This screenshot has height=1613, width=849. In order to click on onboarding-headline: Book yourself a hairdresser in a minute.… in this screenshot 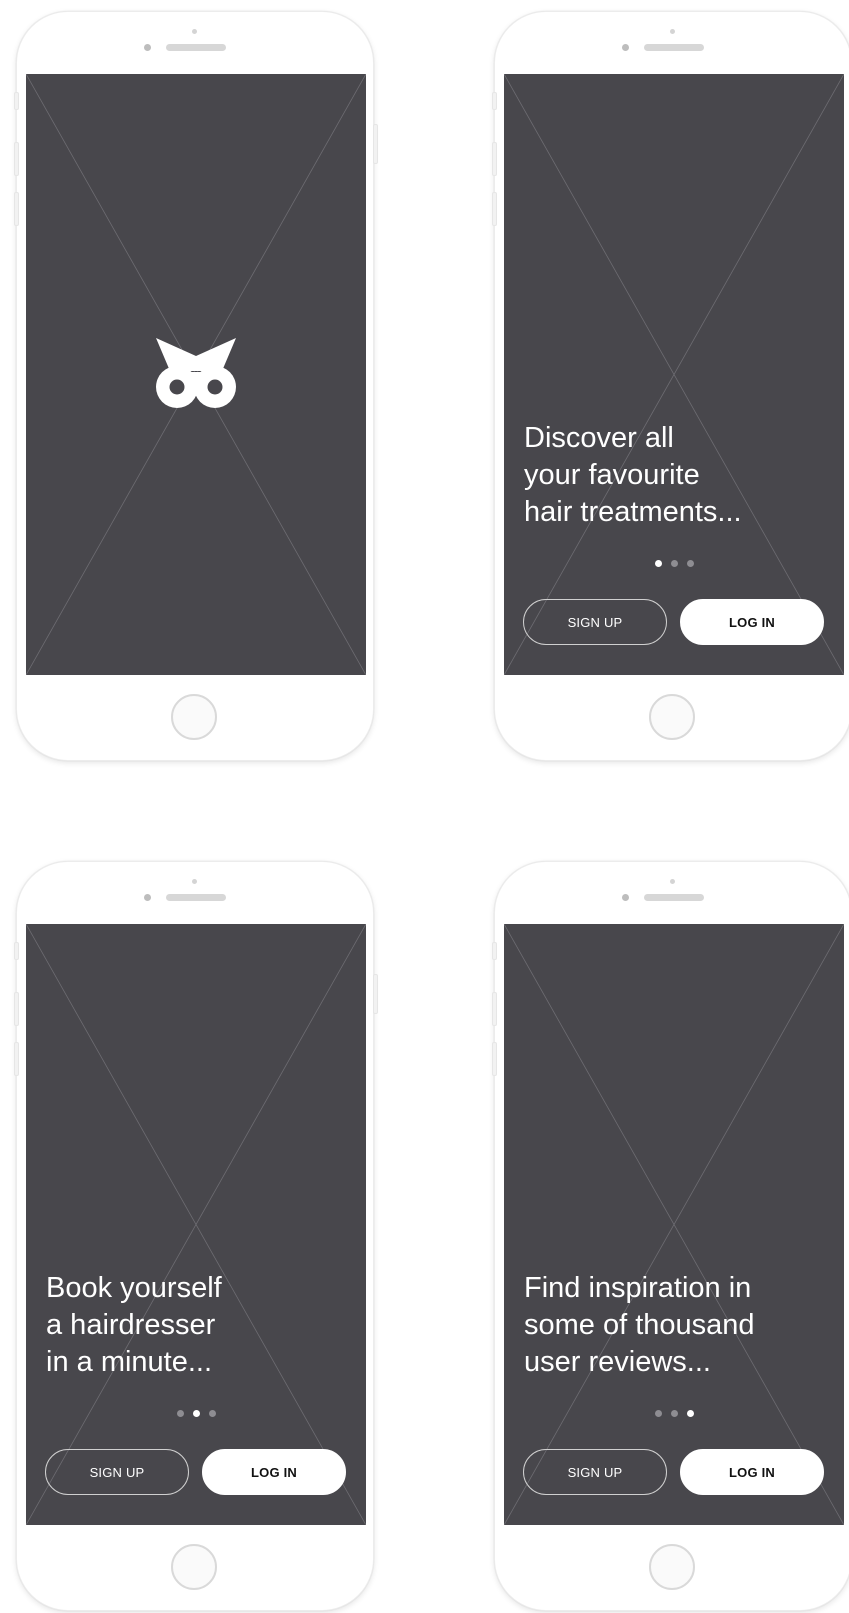, I will do `click(196, 1325)`.